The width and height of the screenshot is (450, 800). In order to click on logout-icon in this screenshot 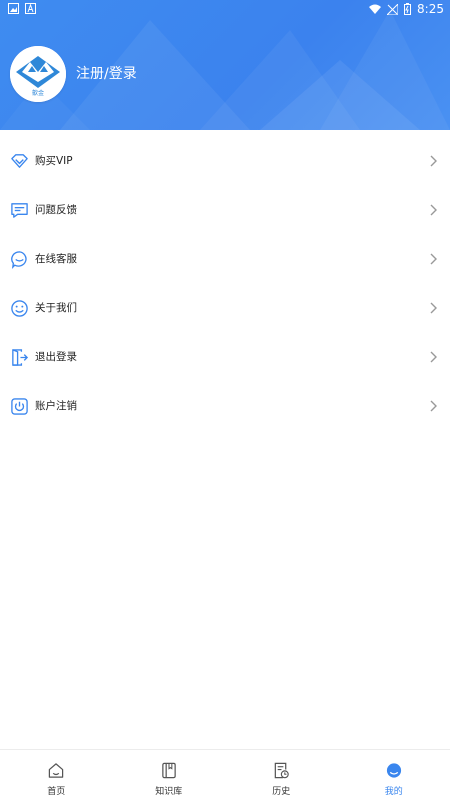, I will do `click(19, 357)`.